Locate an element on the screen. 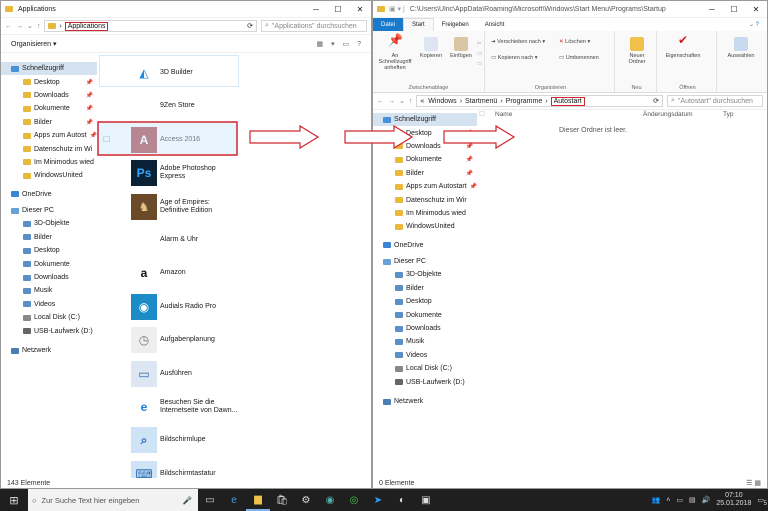 The image size is (768, 511). system-tray: 👥 ˄ ▭ ▤ 🔊 07:10 25.01.2018 ▭ 5 is located at coordinates (710, 500).